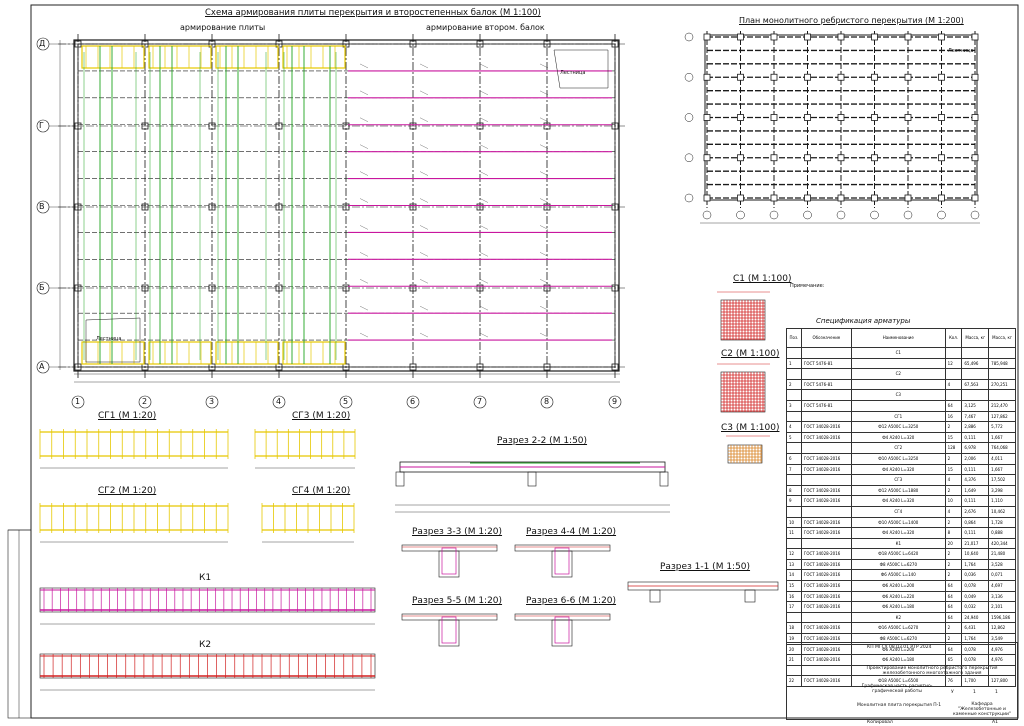 Image resolution: width=1024 pixels, height=726 pixels. Describe the element at coordinates (1002, 363) in the screenshot. I see `spec-cell: 785,948` at that location.